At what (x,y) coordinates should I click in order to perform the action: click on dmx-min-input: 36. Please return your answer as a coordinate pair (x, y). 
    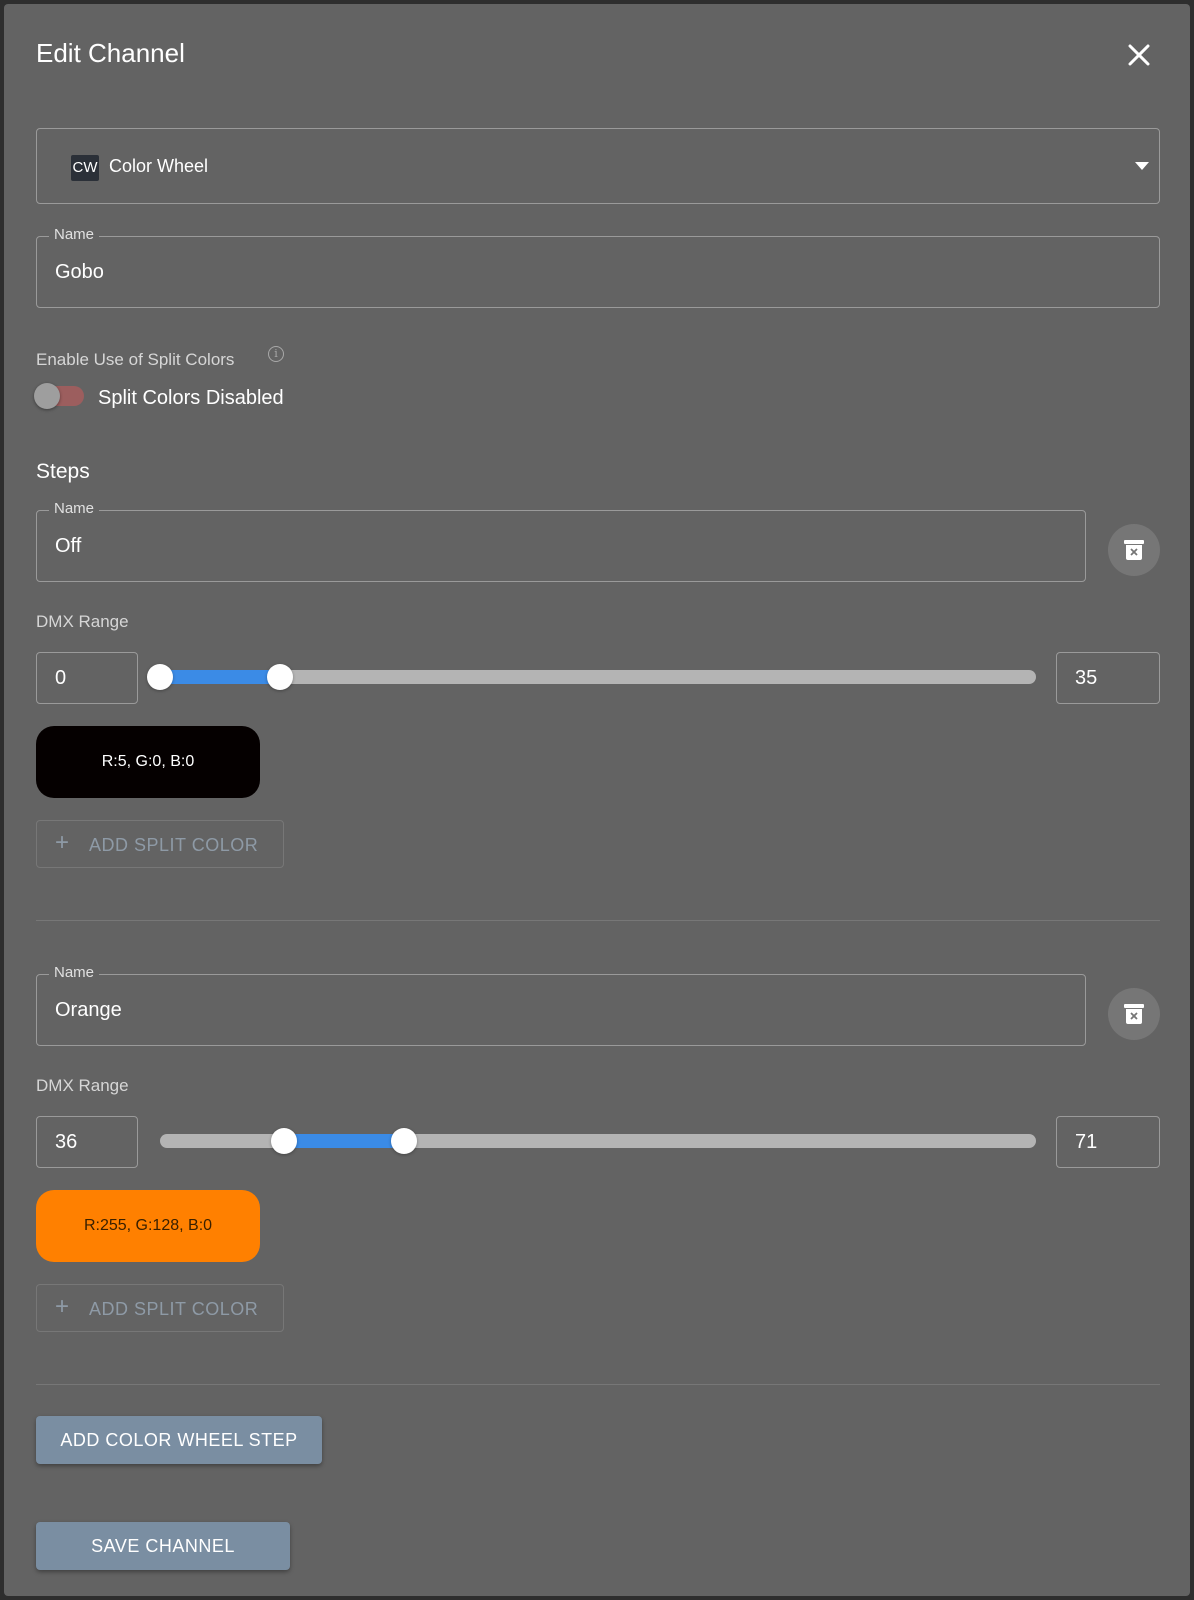
    Looking at the image, I should click on (87, 1142).